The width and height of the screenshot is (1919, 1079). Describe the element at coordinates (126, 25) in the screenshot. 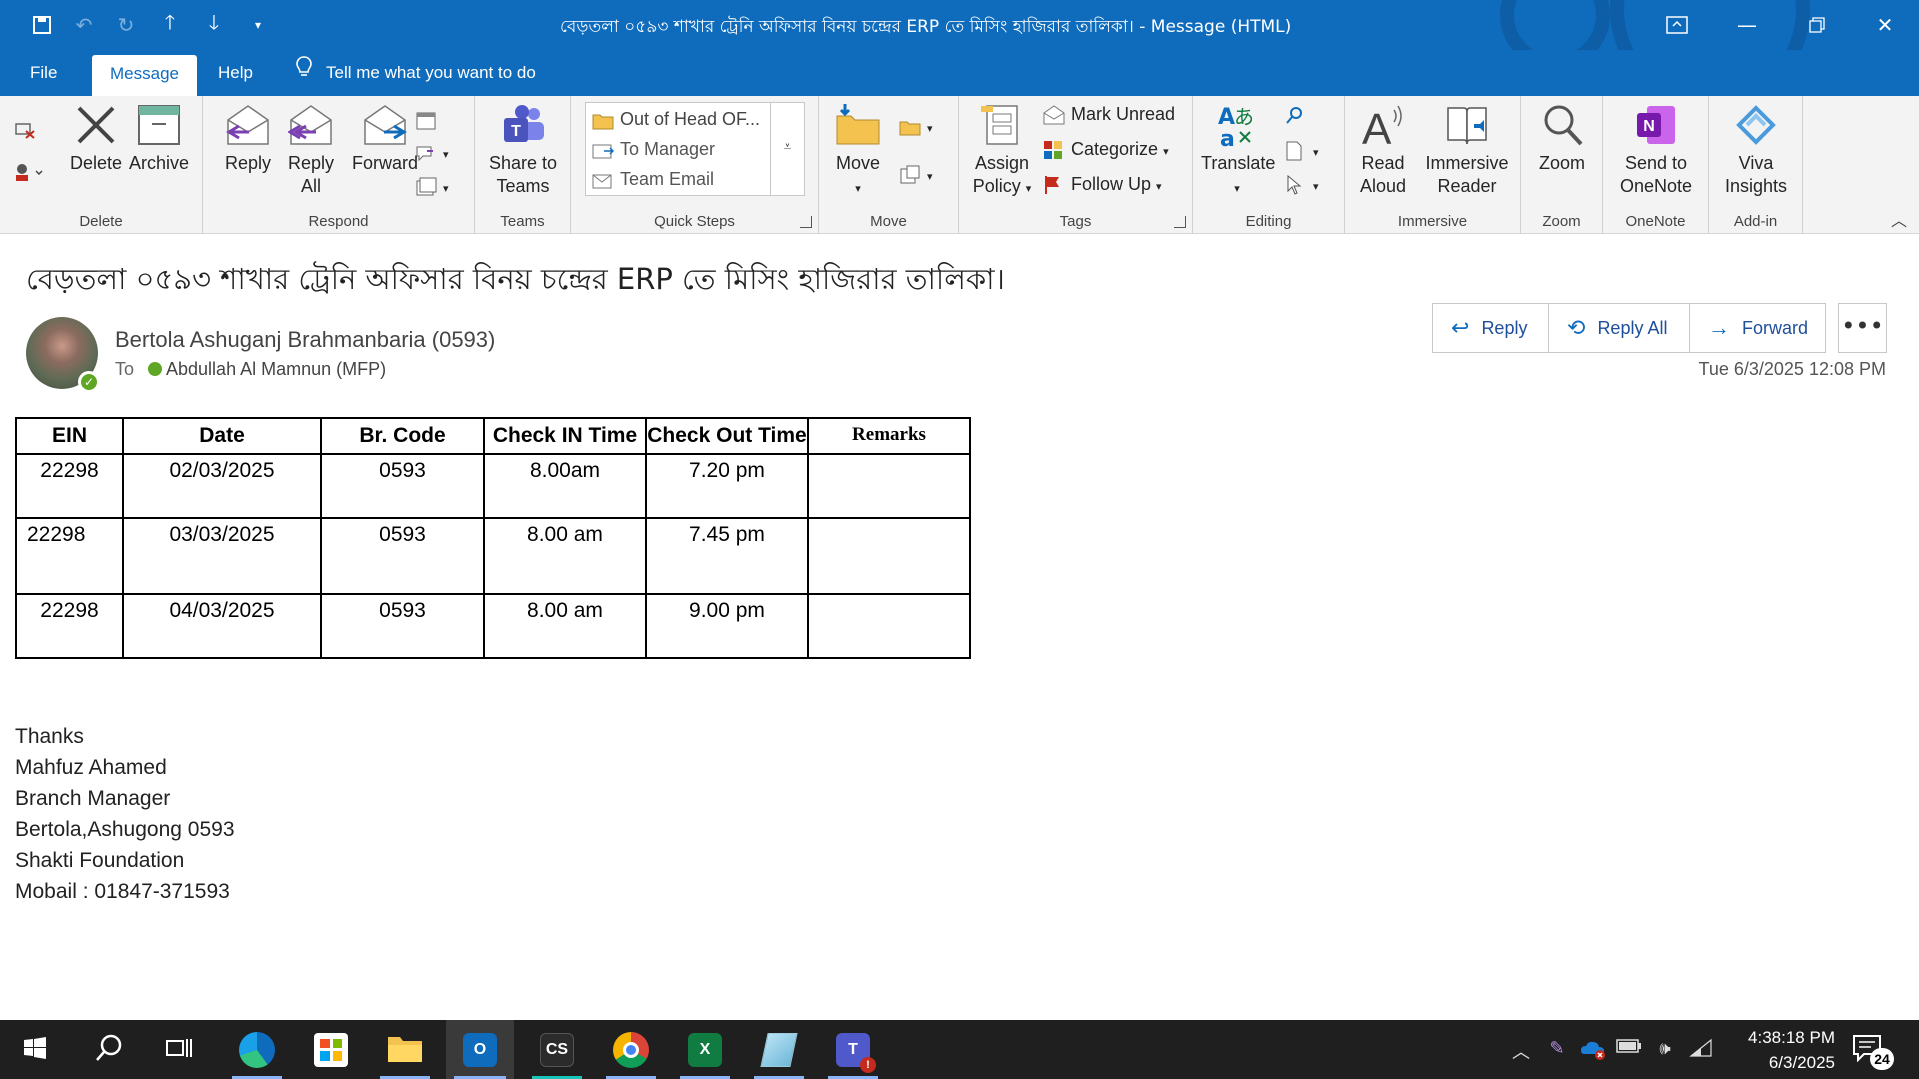

I see `redo-icon: ↻` at that location.